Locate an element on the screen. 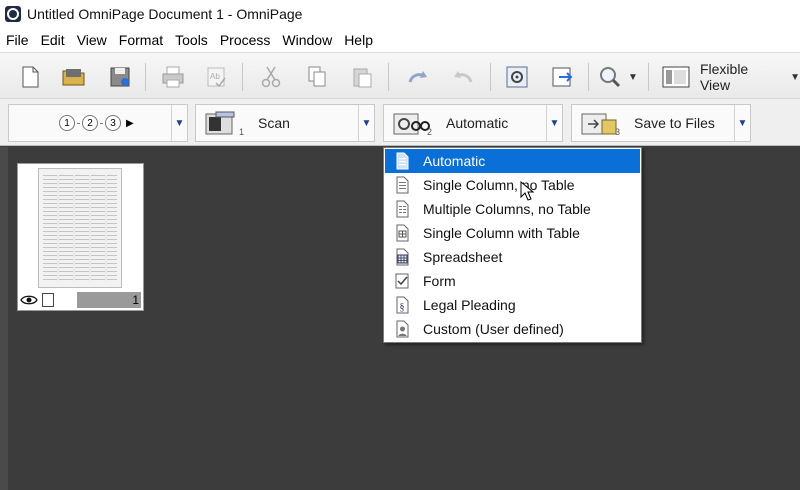 This screenshot has height=490, width=800. save-icon is located at coordinates (120, 77).